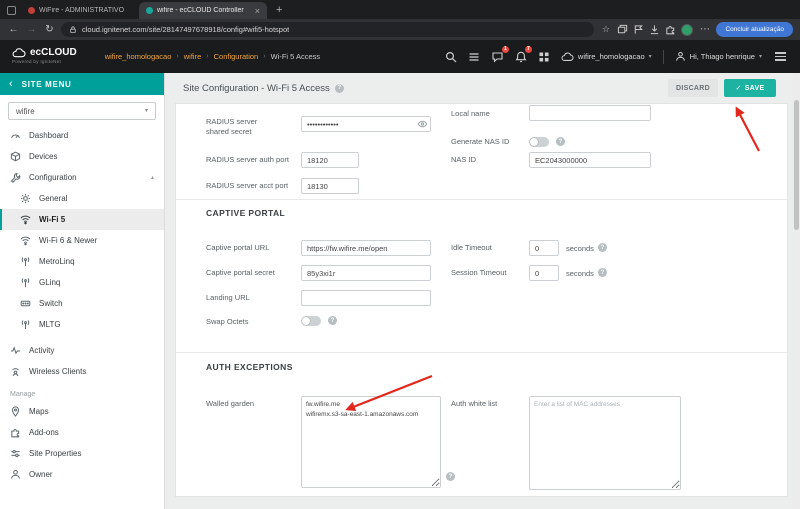  Describe the element at coordinates (68, 240) in the screenshot. I see `sidebar-item-label: Wi-Fi 6 & Newer` at that location.